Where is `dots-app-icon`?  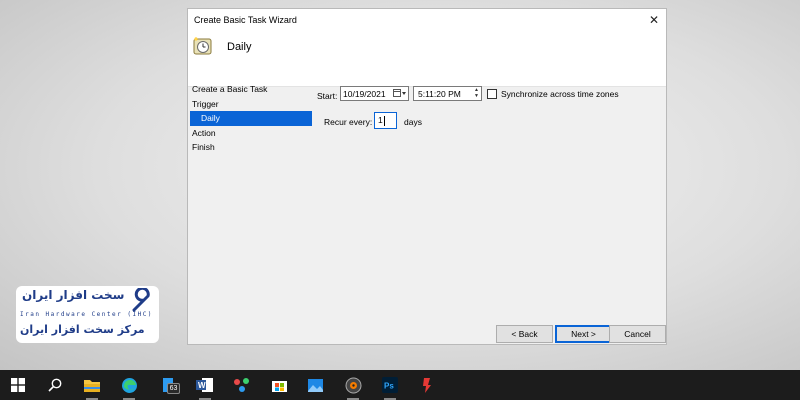
dots-app-icon is located at coordinates (241, 385).